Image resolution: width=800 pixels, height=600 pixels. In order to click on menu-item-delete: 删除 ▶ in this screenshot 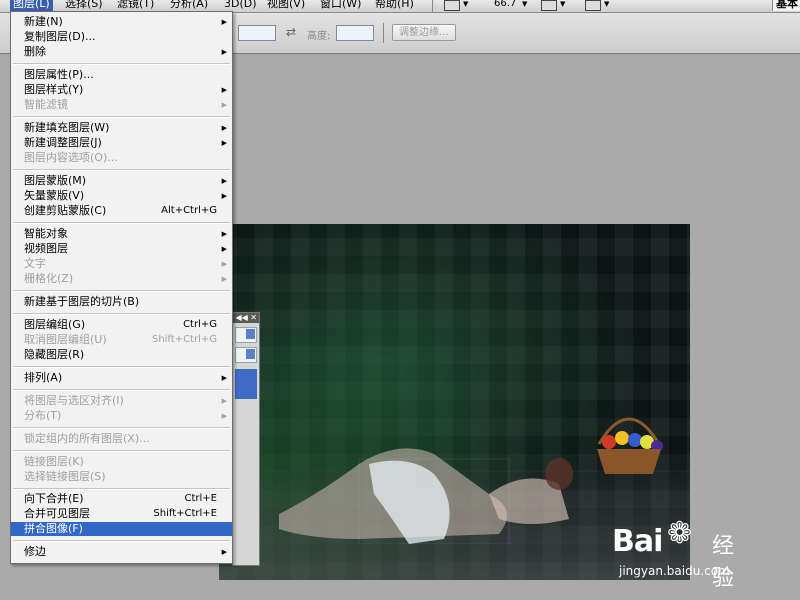, I will do `click(121, 52)`.